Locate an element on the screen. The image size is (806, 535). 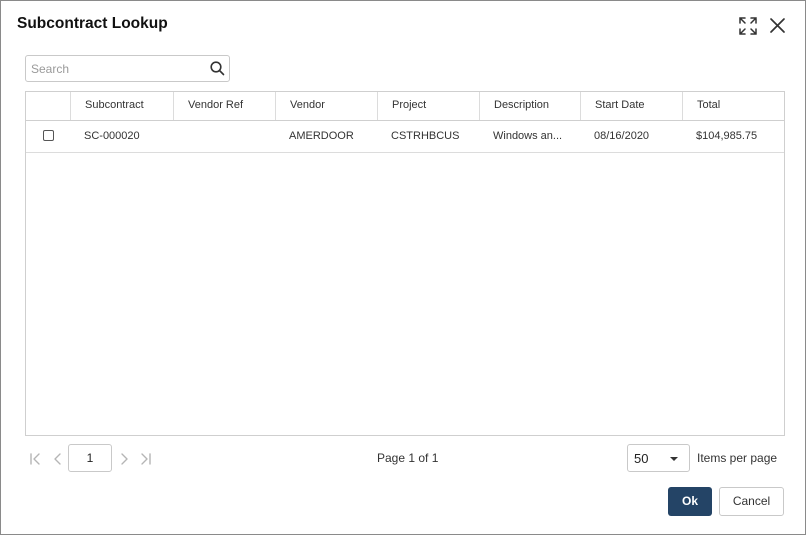
column-header-description: Description is located at coordinates (529, 106).